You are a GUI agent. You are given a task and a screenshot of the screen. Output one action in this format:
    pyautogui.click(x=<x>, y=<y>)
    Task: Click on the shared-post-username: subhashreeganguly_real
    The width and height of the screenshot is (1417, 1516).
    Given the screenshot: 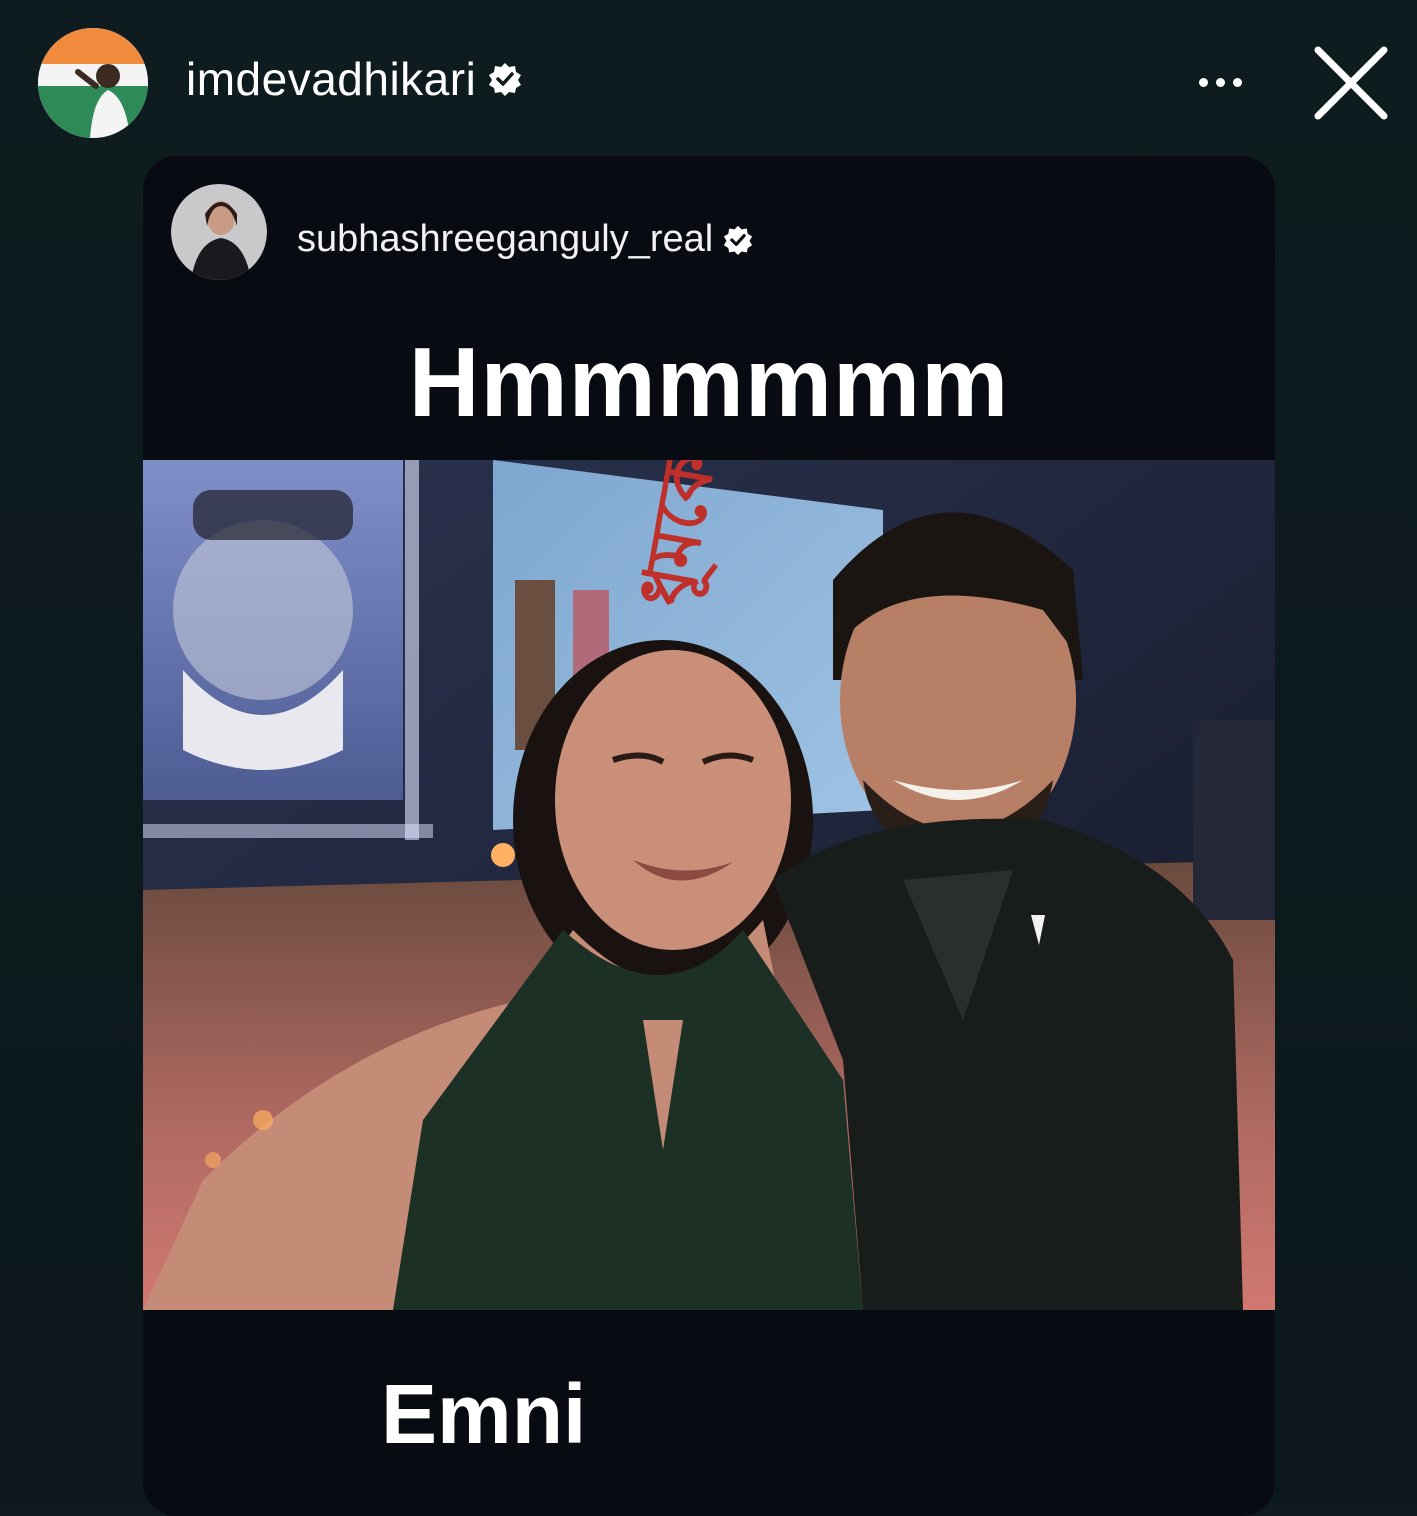 What is the action you would take?
    pyautogui.click(x=525, y=239)
    